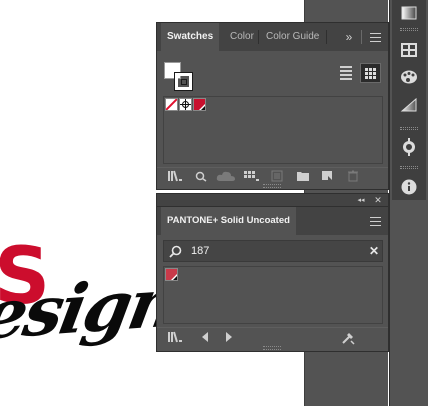 The height and width of the screenshot is (406, 428). I want to click on add-to-swatches-icon, so click(348, 338).